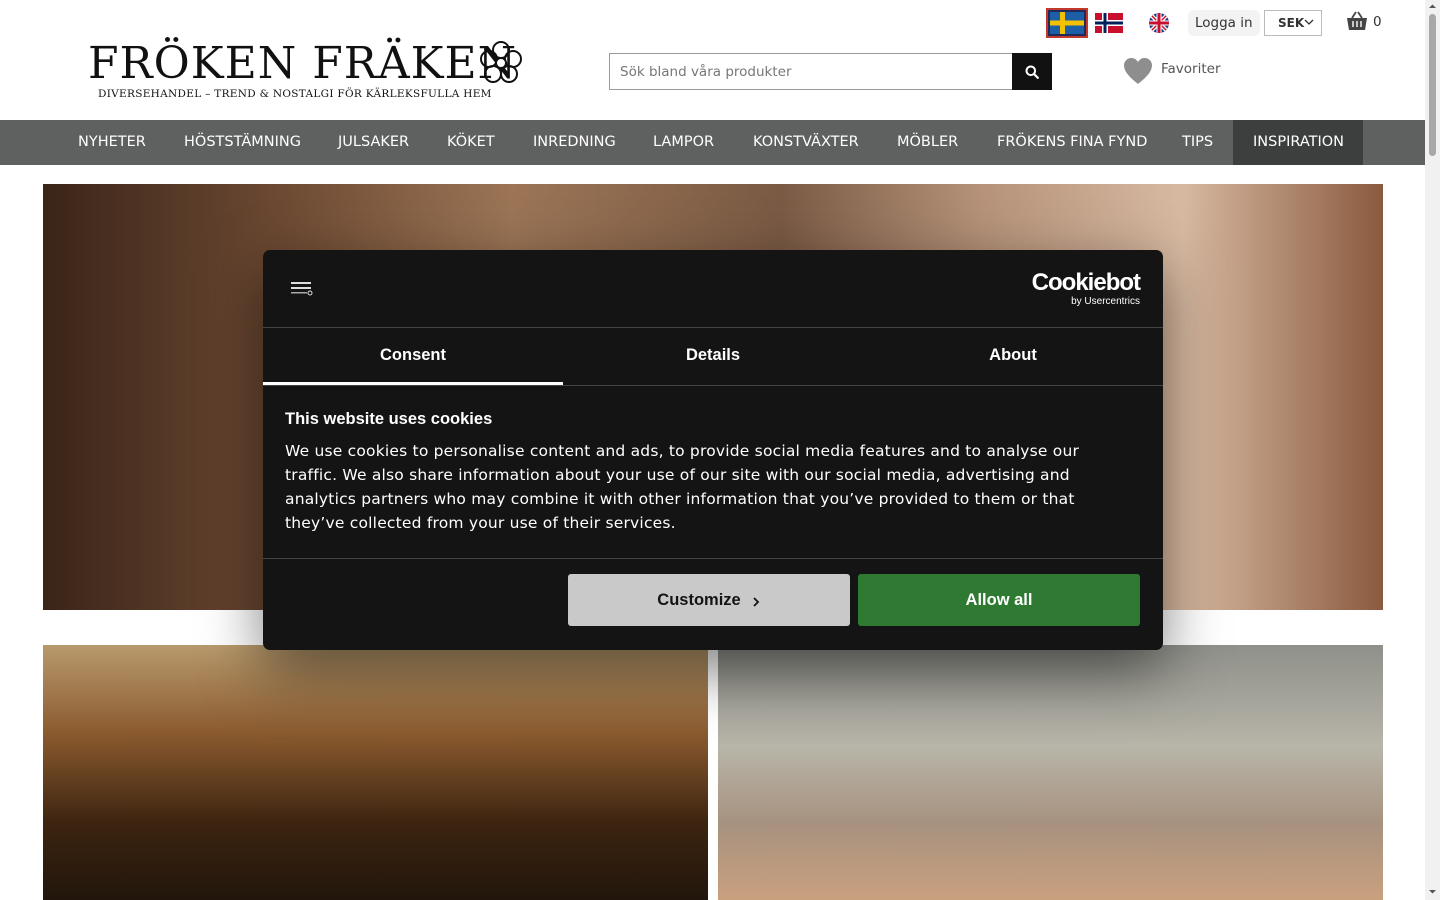  What do you see at coordinates (303, 63) in the screenshot?
I see `logo-title: FRÖKEN FRÄKEN` at bounding box center [303, 63].